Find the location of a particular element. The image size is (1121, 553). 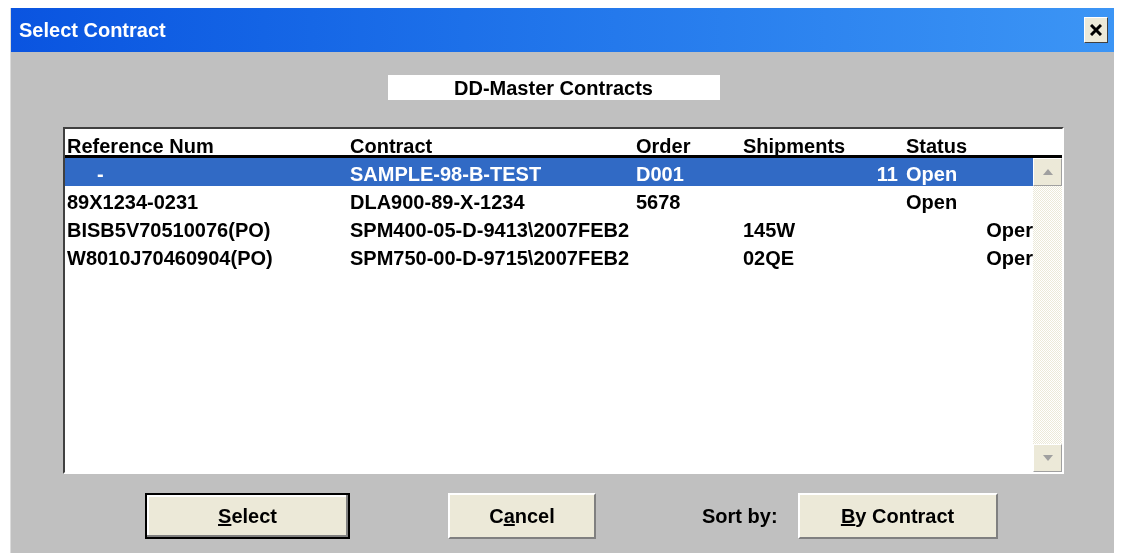

table-cell-text: 145W is located at coordinates (769, 230).